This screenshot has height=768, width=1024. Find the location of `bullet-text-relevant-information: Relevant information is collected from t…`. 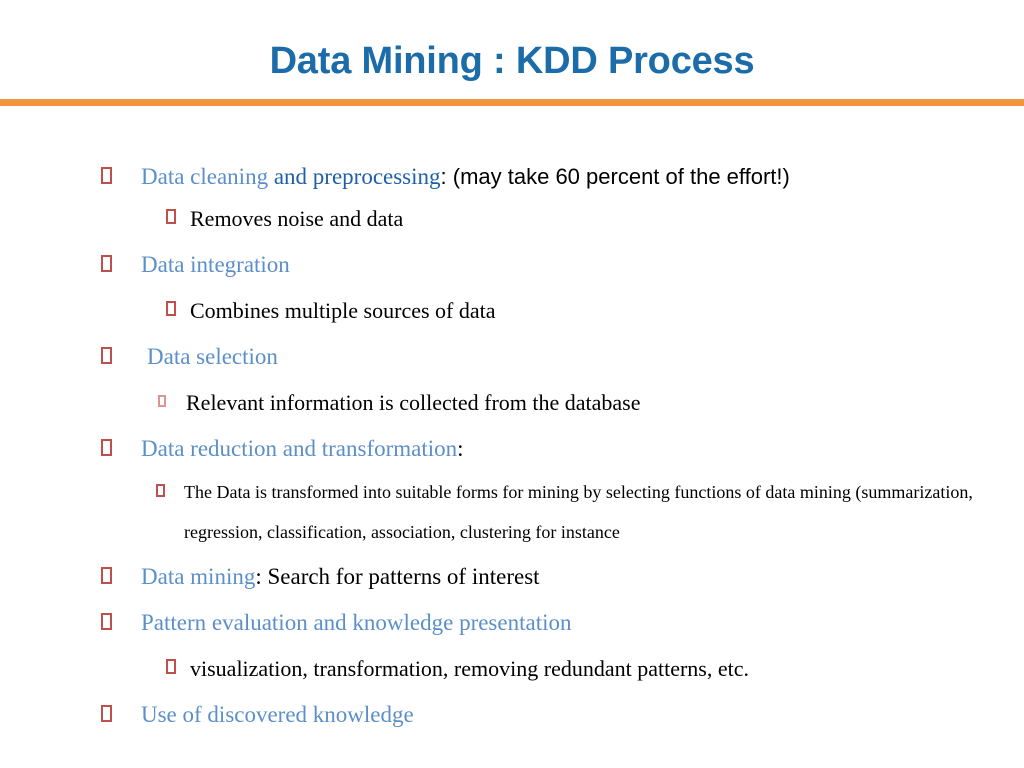

bullet-text-relevant-information: Relevant information is collected from t… is located at coordinates (413, 402).